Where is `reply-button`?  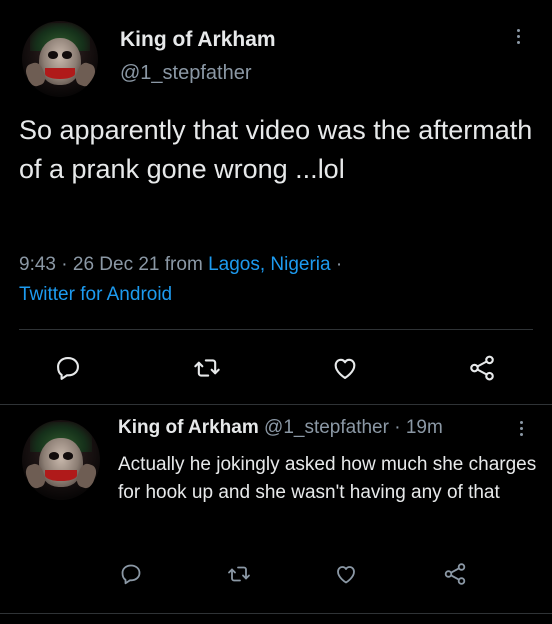
reply-button is located at coordinates (68, 368).